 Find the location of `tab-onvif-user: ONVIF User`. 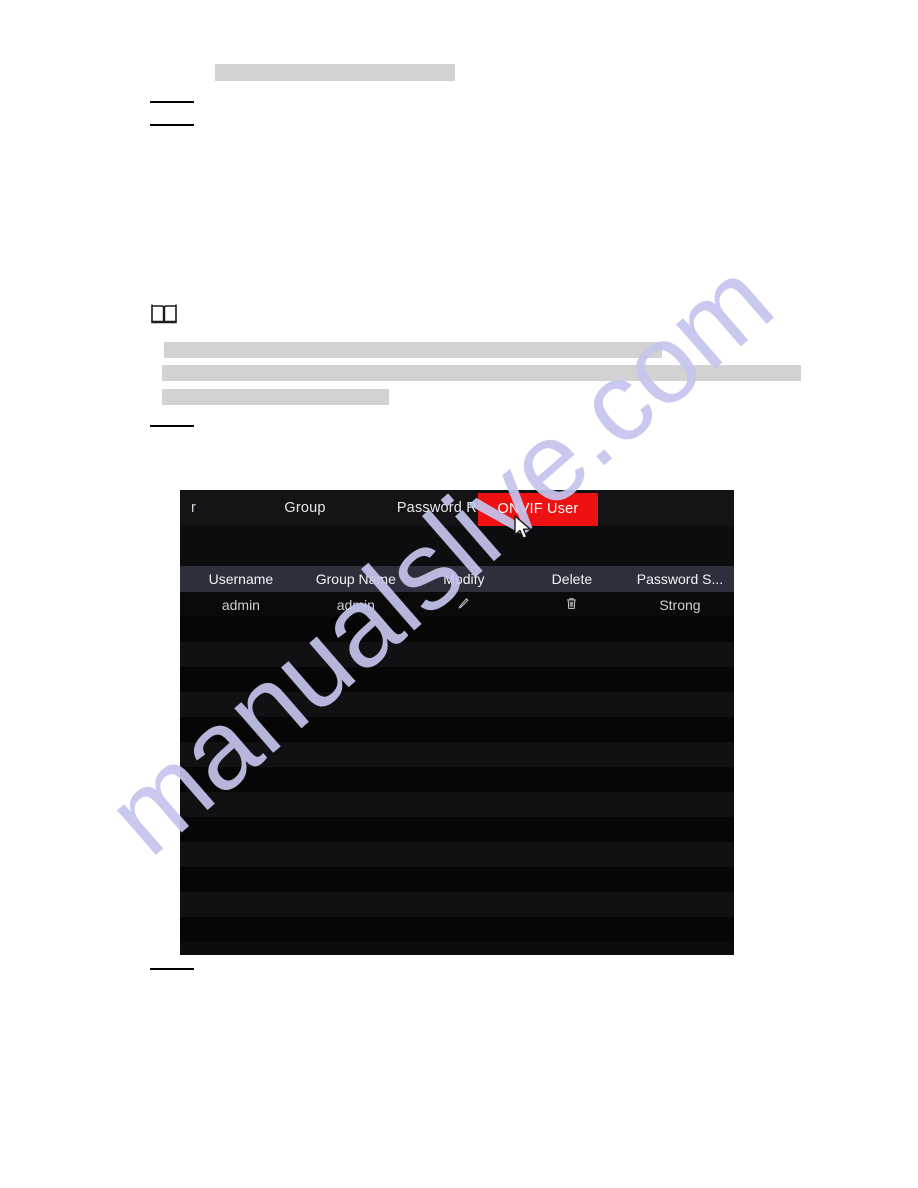

tab-onvif-user: ONVIF User is located at coordinates (538, 509).